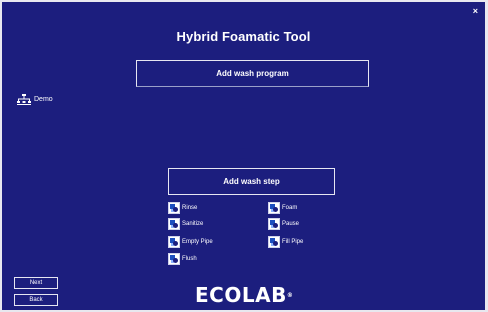  What do you see at coordinates (244, 295) in the screenshot?
I see `ecolab-logo: ECOLAB®` at bounding box center [244, 295].